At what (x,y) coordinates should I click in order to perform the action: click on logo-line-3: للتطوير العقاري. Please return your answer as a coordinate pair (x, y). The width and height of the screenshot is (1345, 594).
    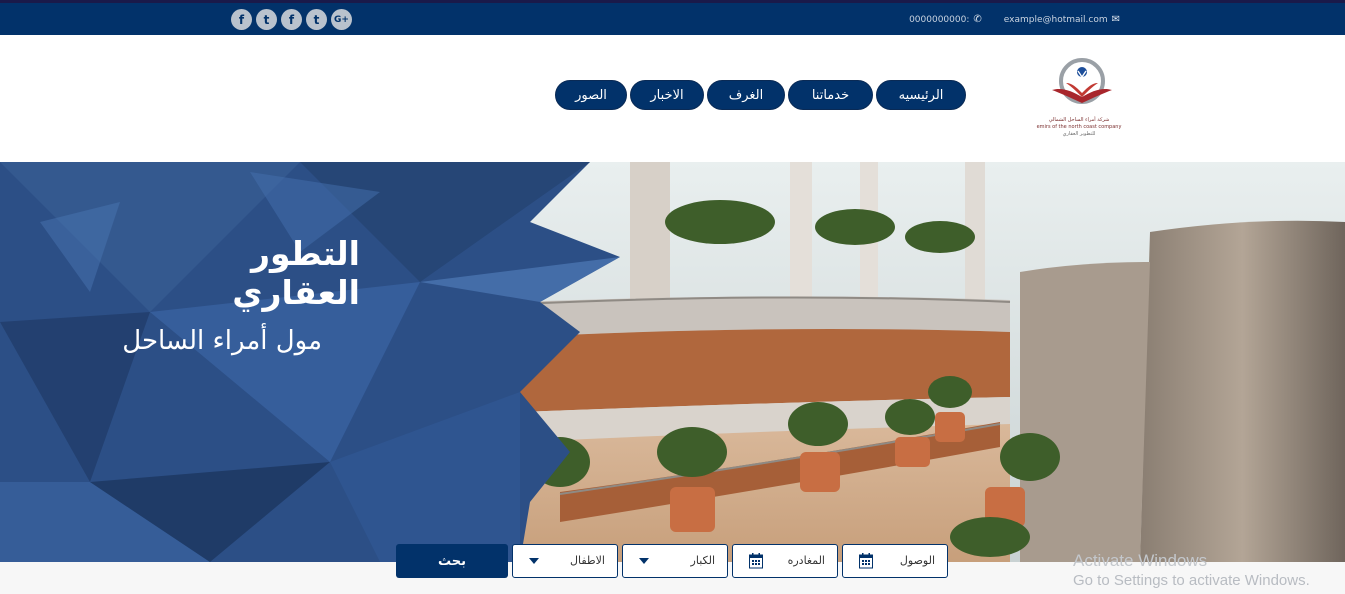
    Looking at the image, I should click on (1079, 134).